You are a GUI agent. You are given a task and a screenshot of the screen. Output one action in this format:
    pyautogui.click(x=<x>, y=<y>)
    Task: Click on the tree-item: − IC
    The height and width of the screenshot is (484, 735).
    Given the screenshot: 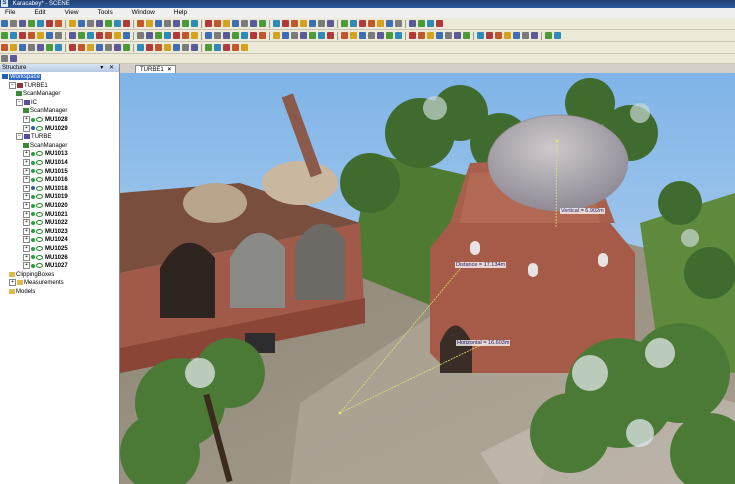 What is the action you would take?
    pyautogui.click(x=26, y=103)
    